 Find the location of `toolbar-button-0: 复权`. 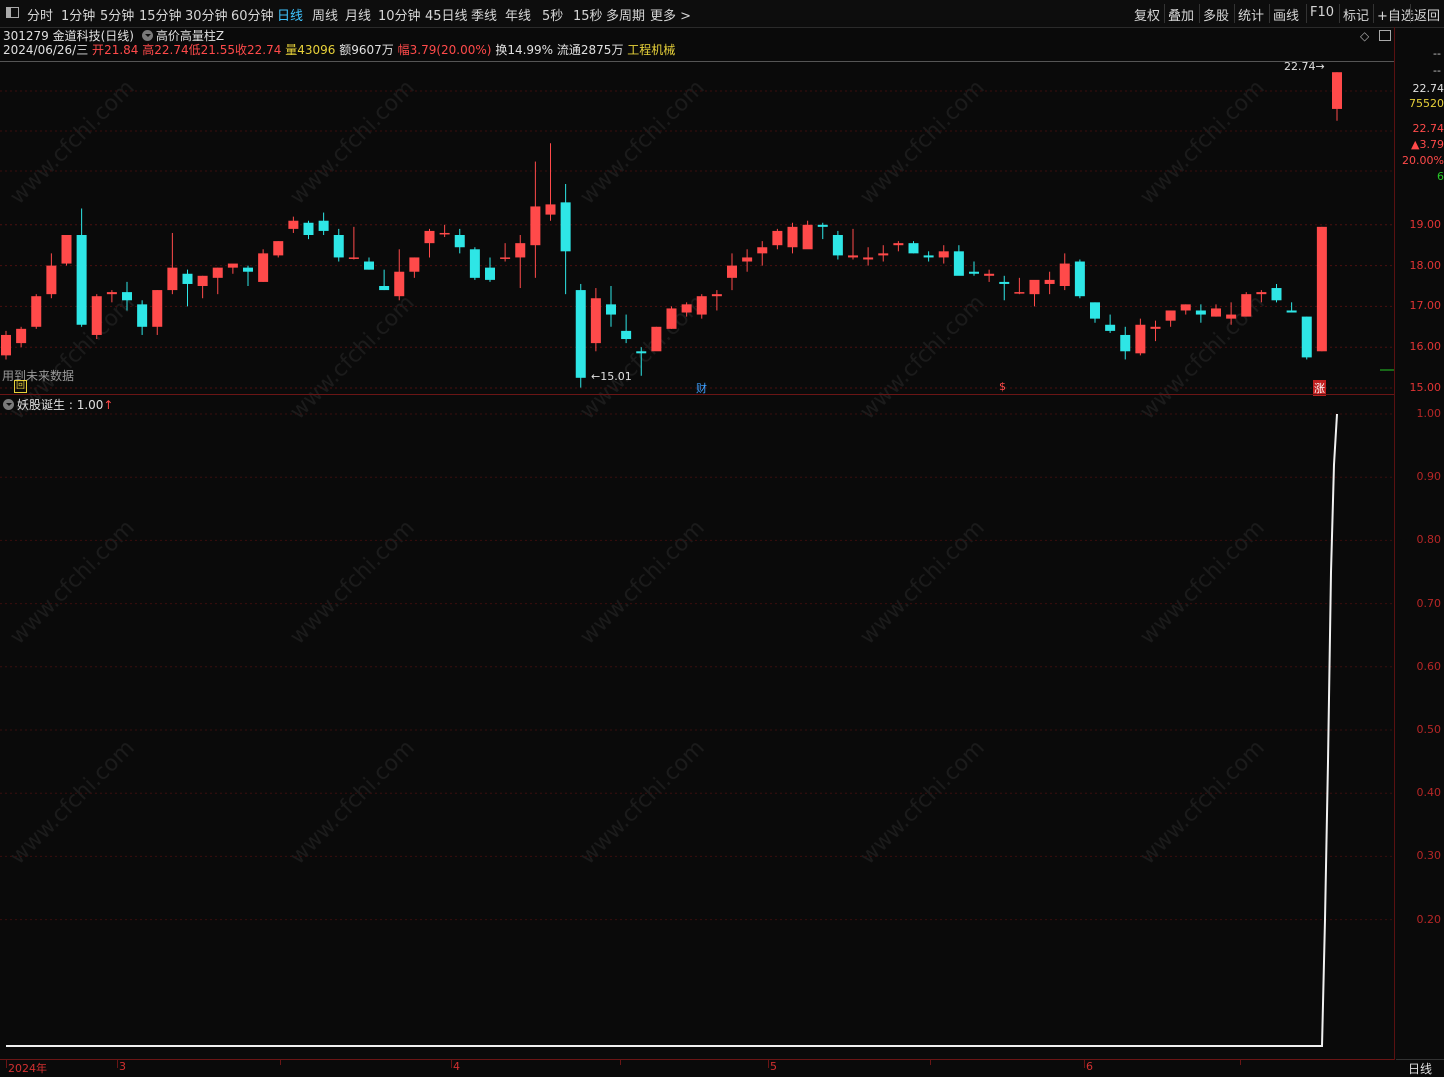

toolbar-button-0: 复权 is located at coordinates (1147, 14).